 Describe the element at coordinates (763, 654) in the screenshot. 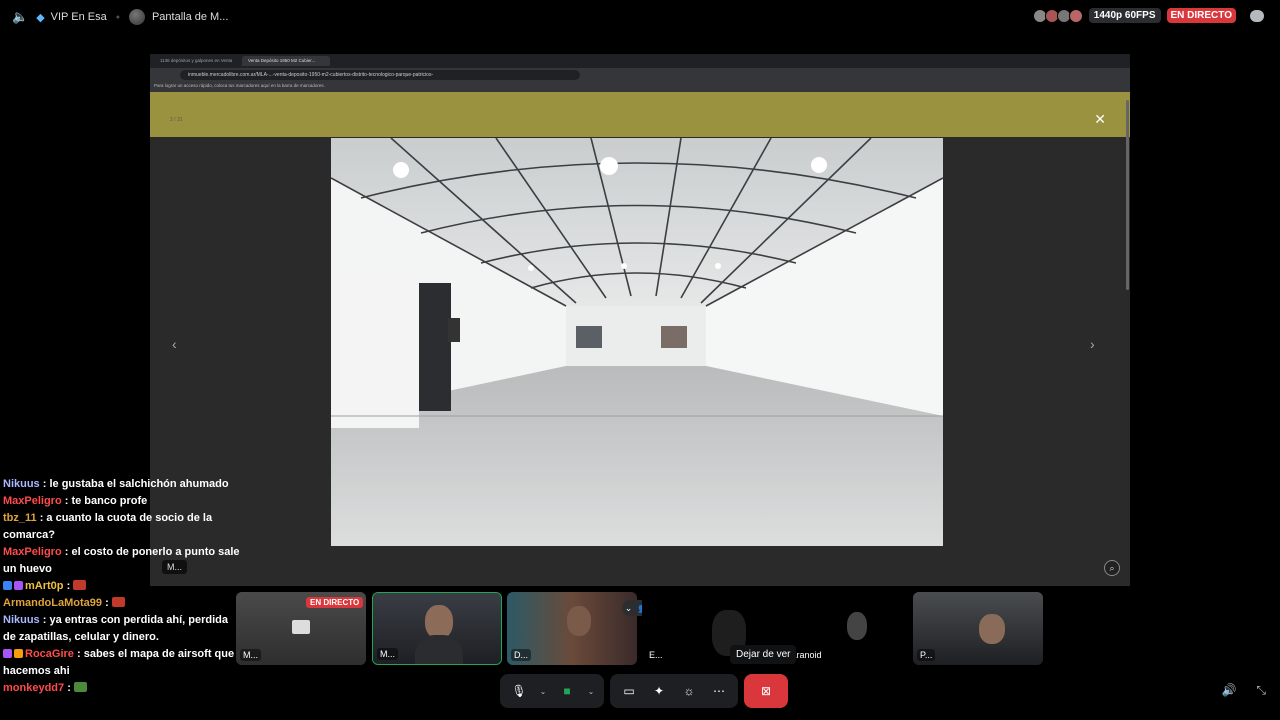

I see `leave-tooltip: Dejar de ver` at that location.